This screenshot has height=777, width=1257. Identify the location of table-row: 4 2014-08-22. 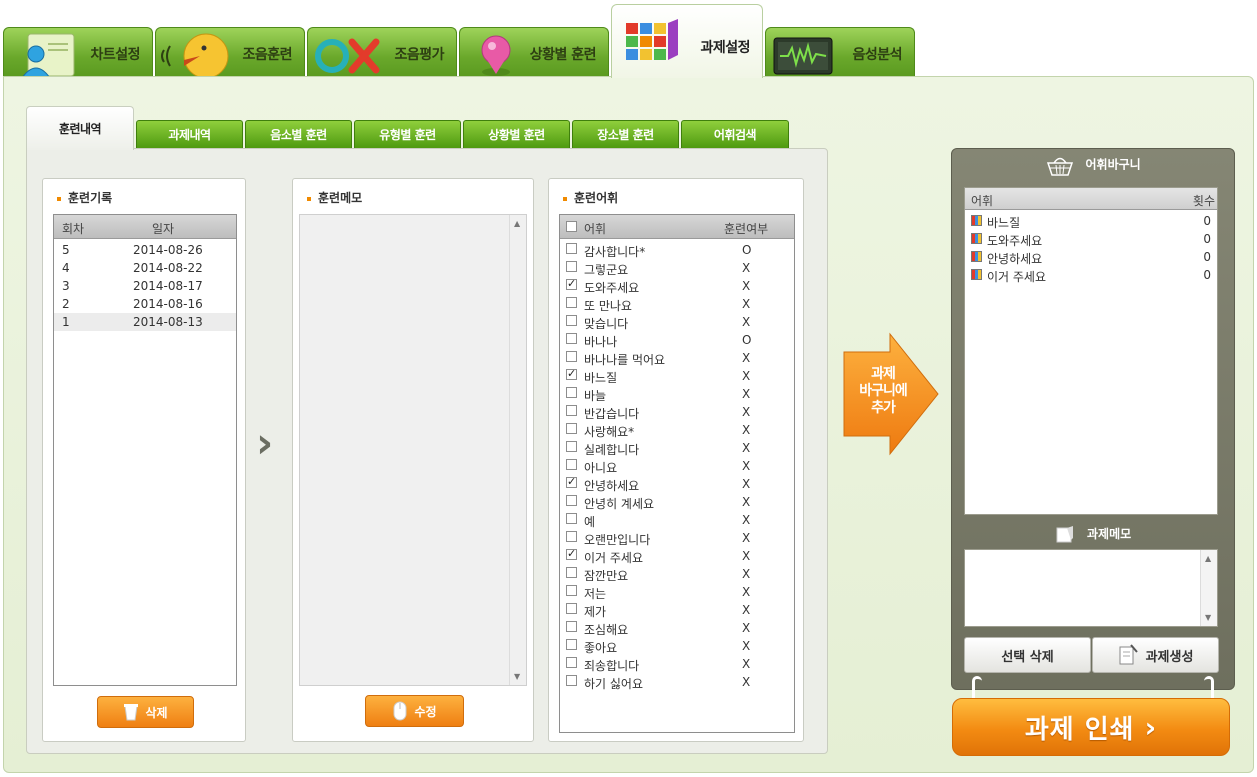
(145, 268).